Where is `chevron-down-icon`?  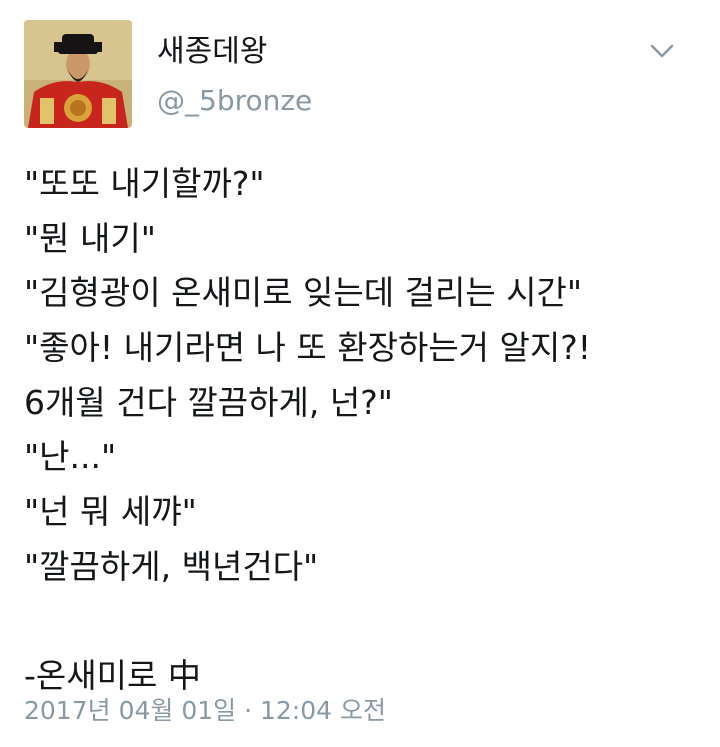
chevron-down-icon is located at coordinates (662, 51).